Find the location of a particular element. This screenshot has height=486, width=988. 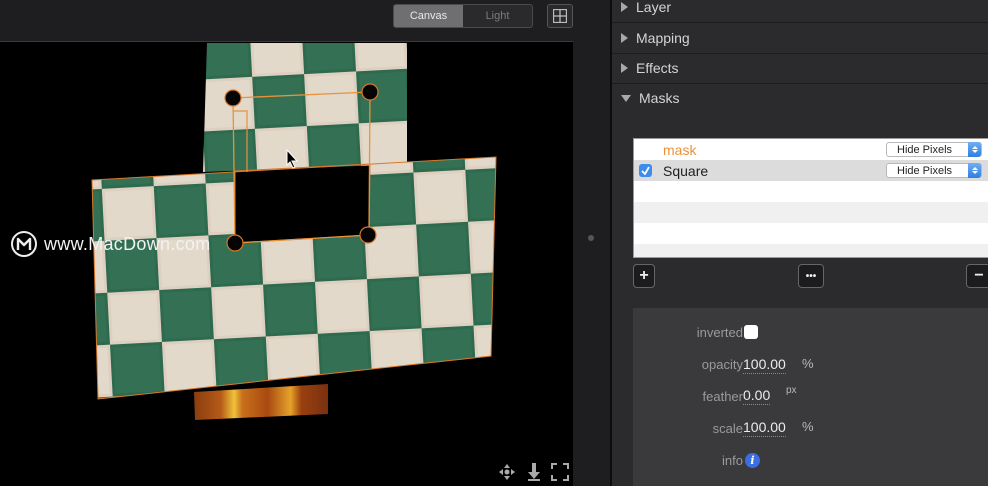

fullscreen-button is located at coordinates (560, 472).